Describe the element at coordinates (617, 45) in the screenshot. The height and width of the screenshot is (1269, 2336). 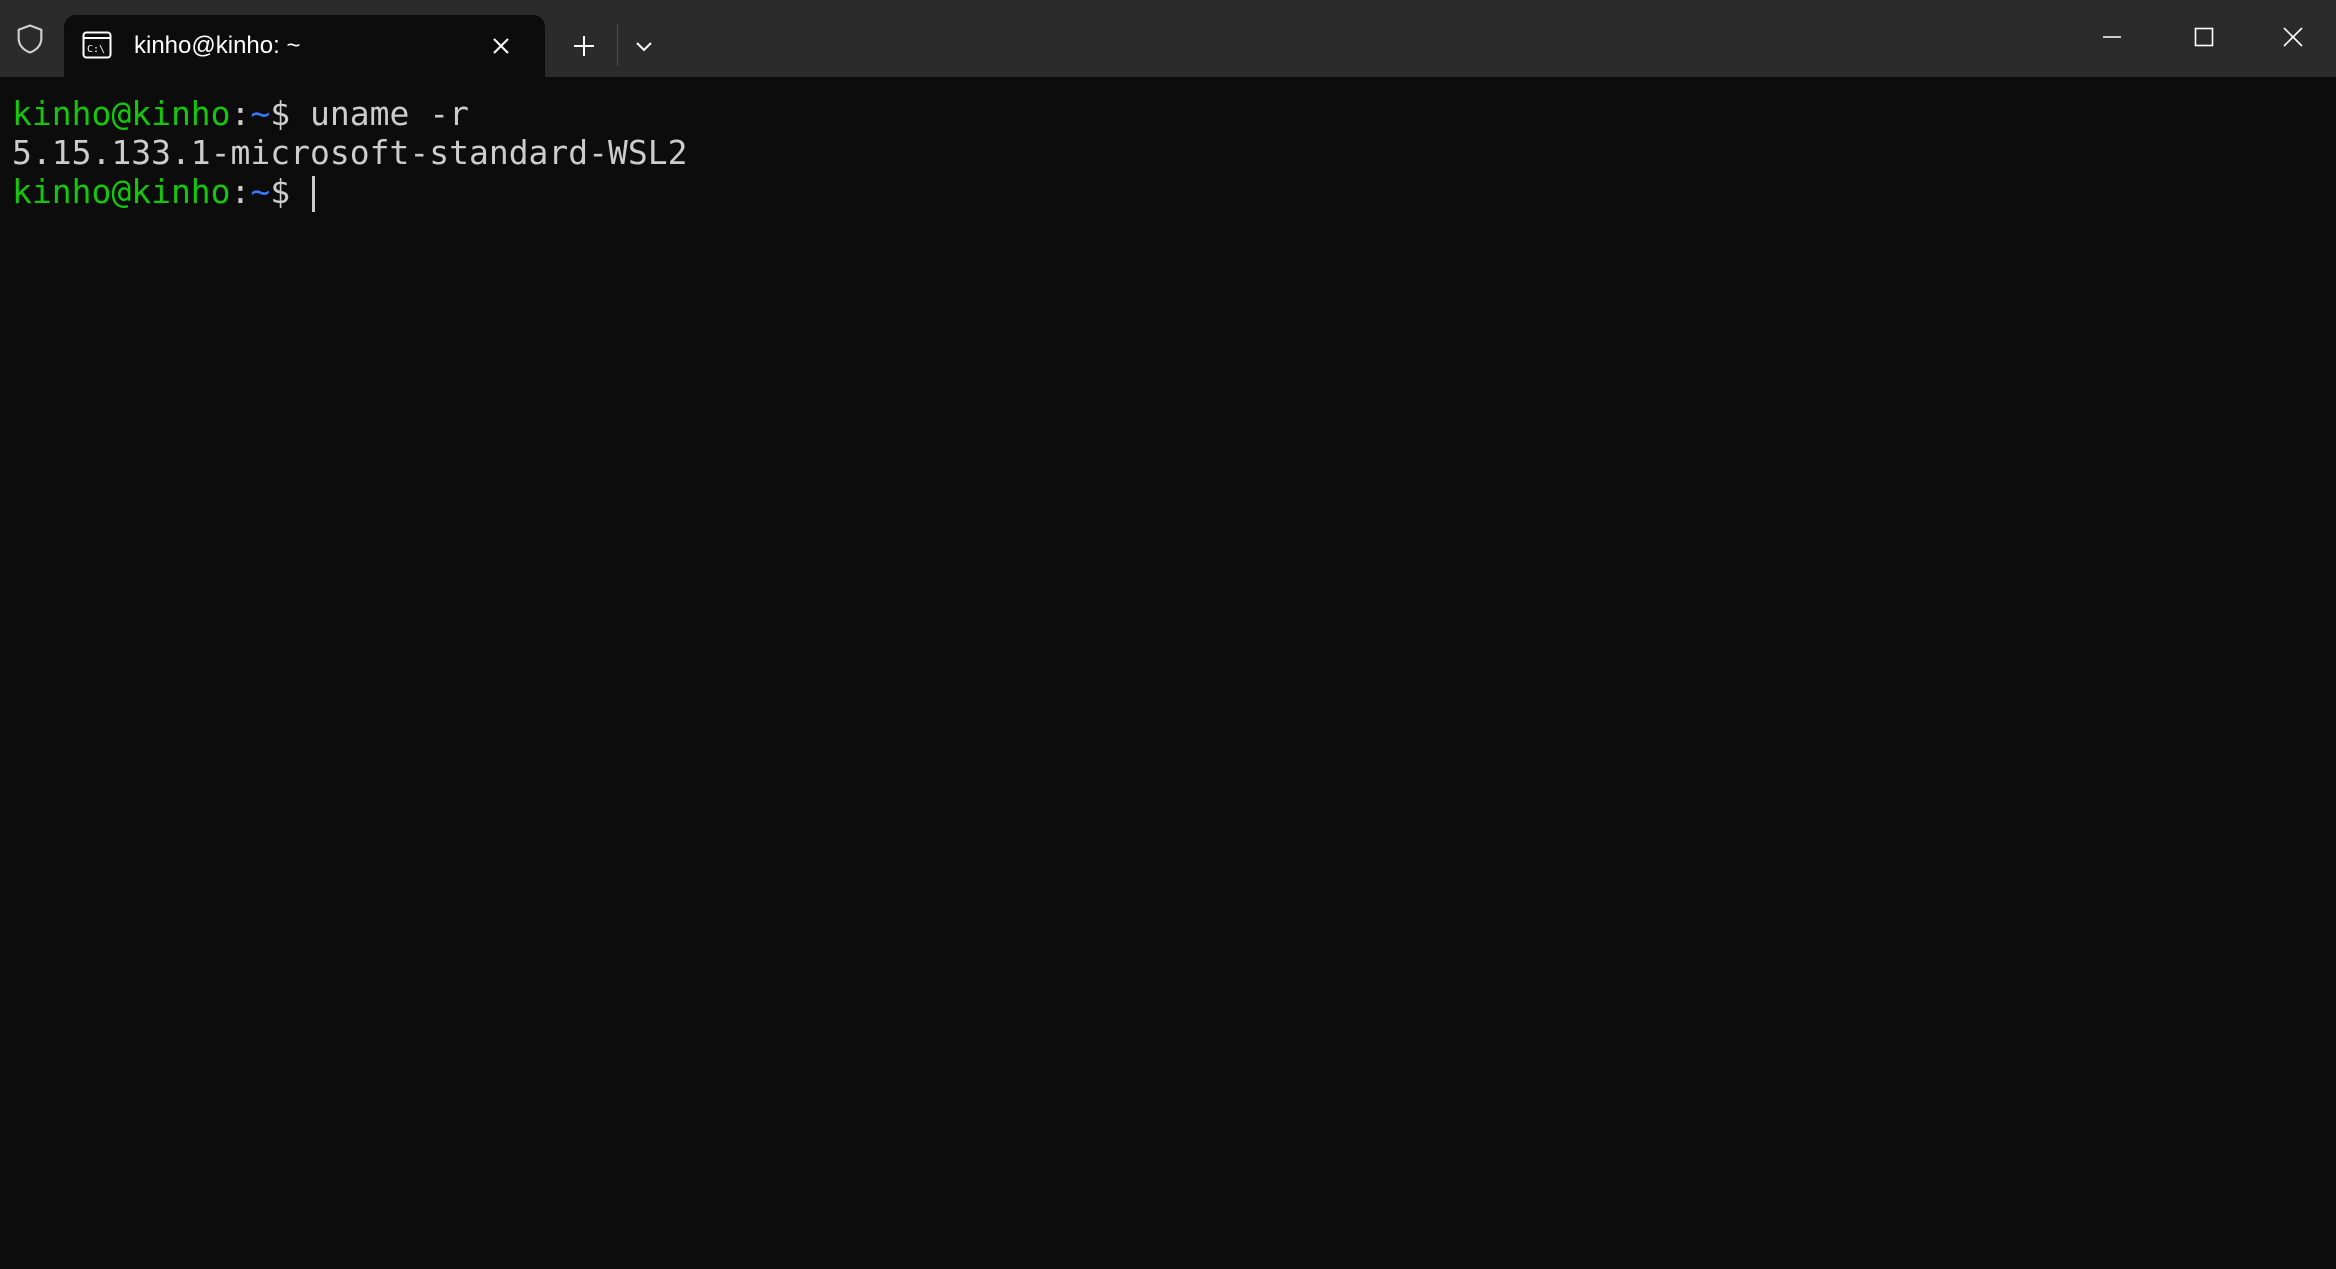
I see `tab-divider` at that location.